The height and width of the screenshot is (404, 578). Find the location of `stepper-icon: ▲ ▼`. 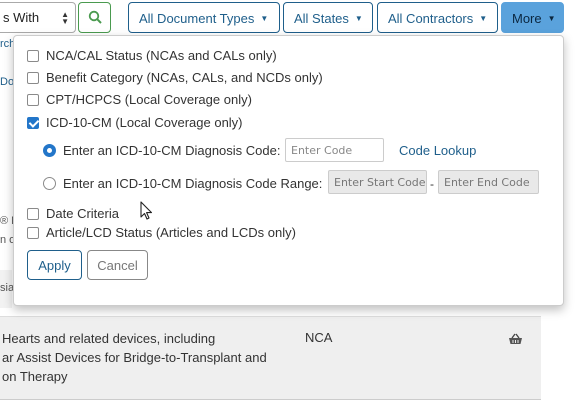

stepper-icon: ▲ ▼ is located at coordinates (65, 18).